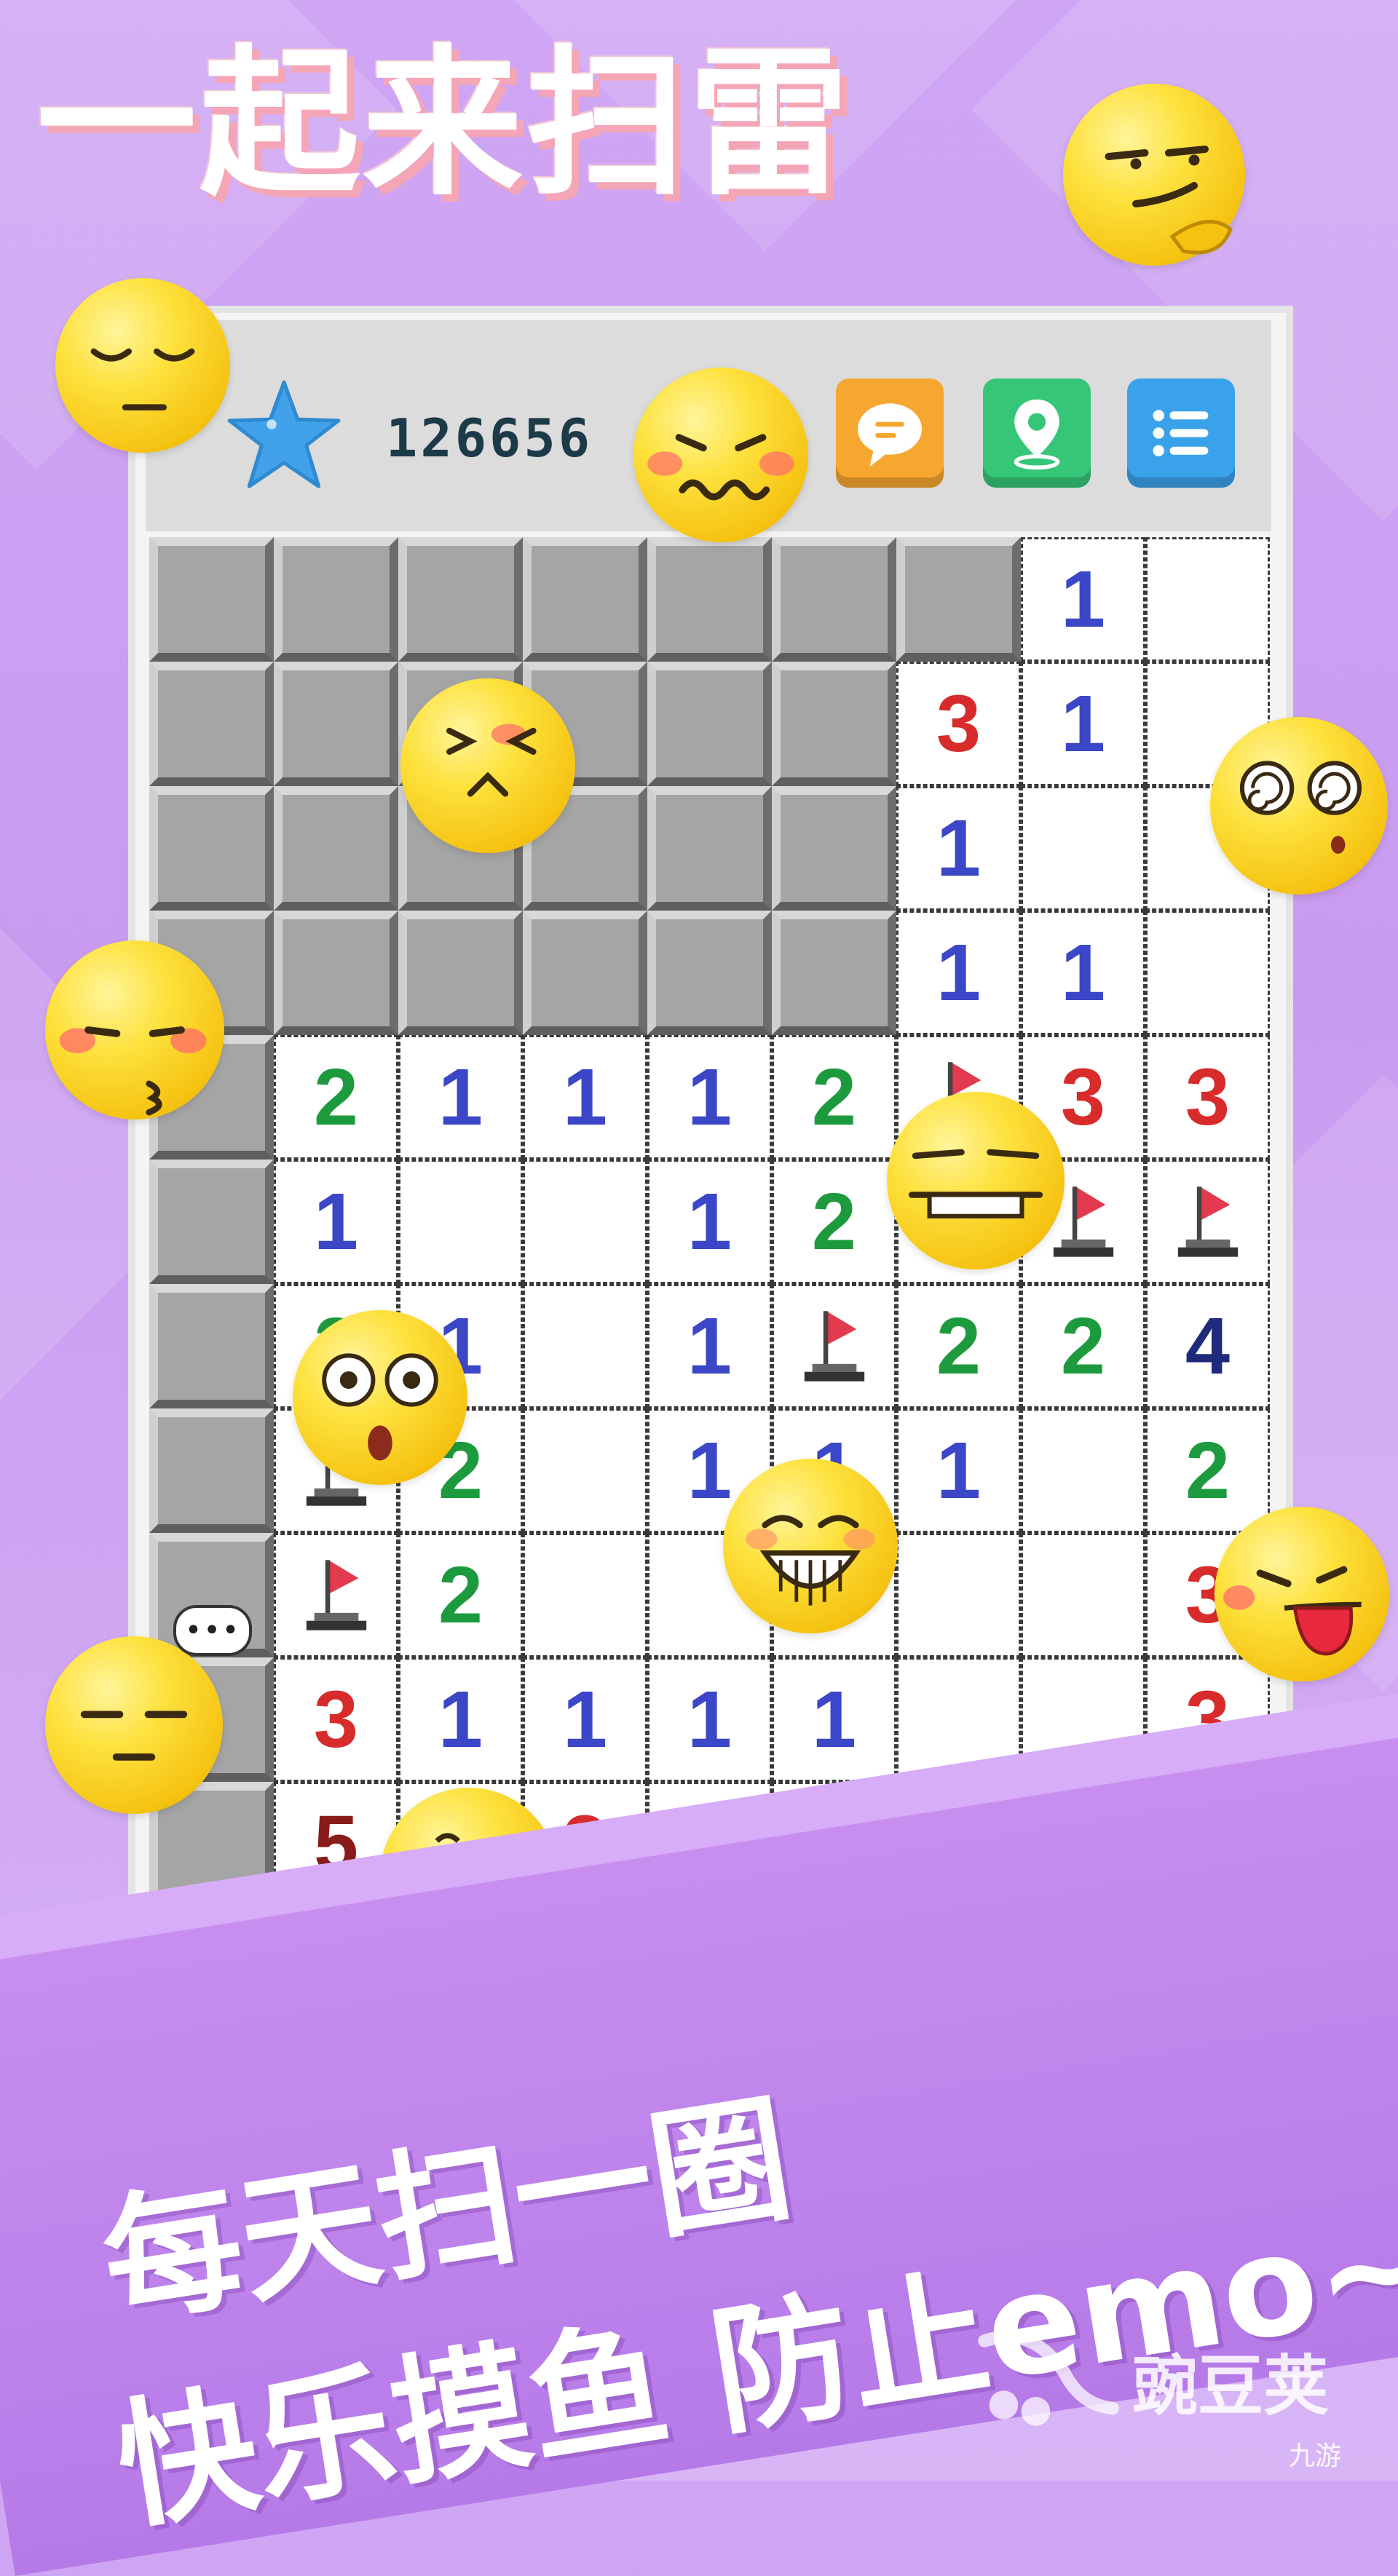 The image size is (1398, 2576). I want to click on chat-icon, so click(890, 435).